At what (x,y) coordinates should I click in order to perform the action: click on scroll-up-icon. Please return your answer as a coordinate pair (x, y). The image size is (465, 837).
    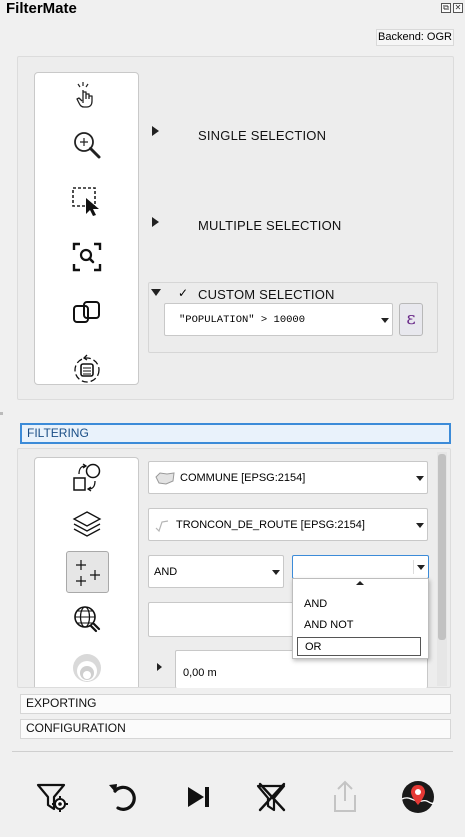
    Looking at the image, I should click on (360, 583).